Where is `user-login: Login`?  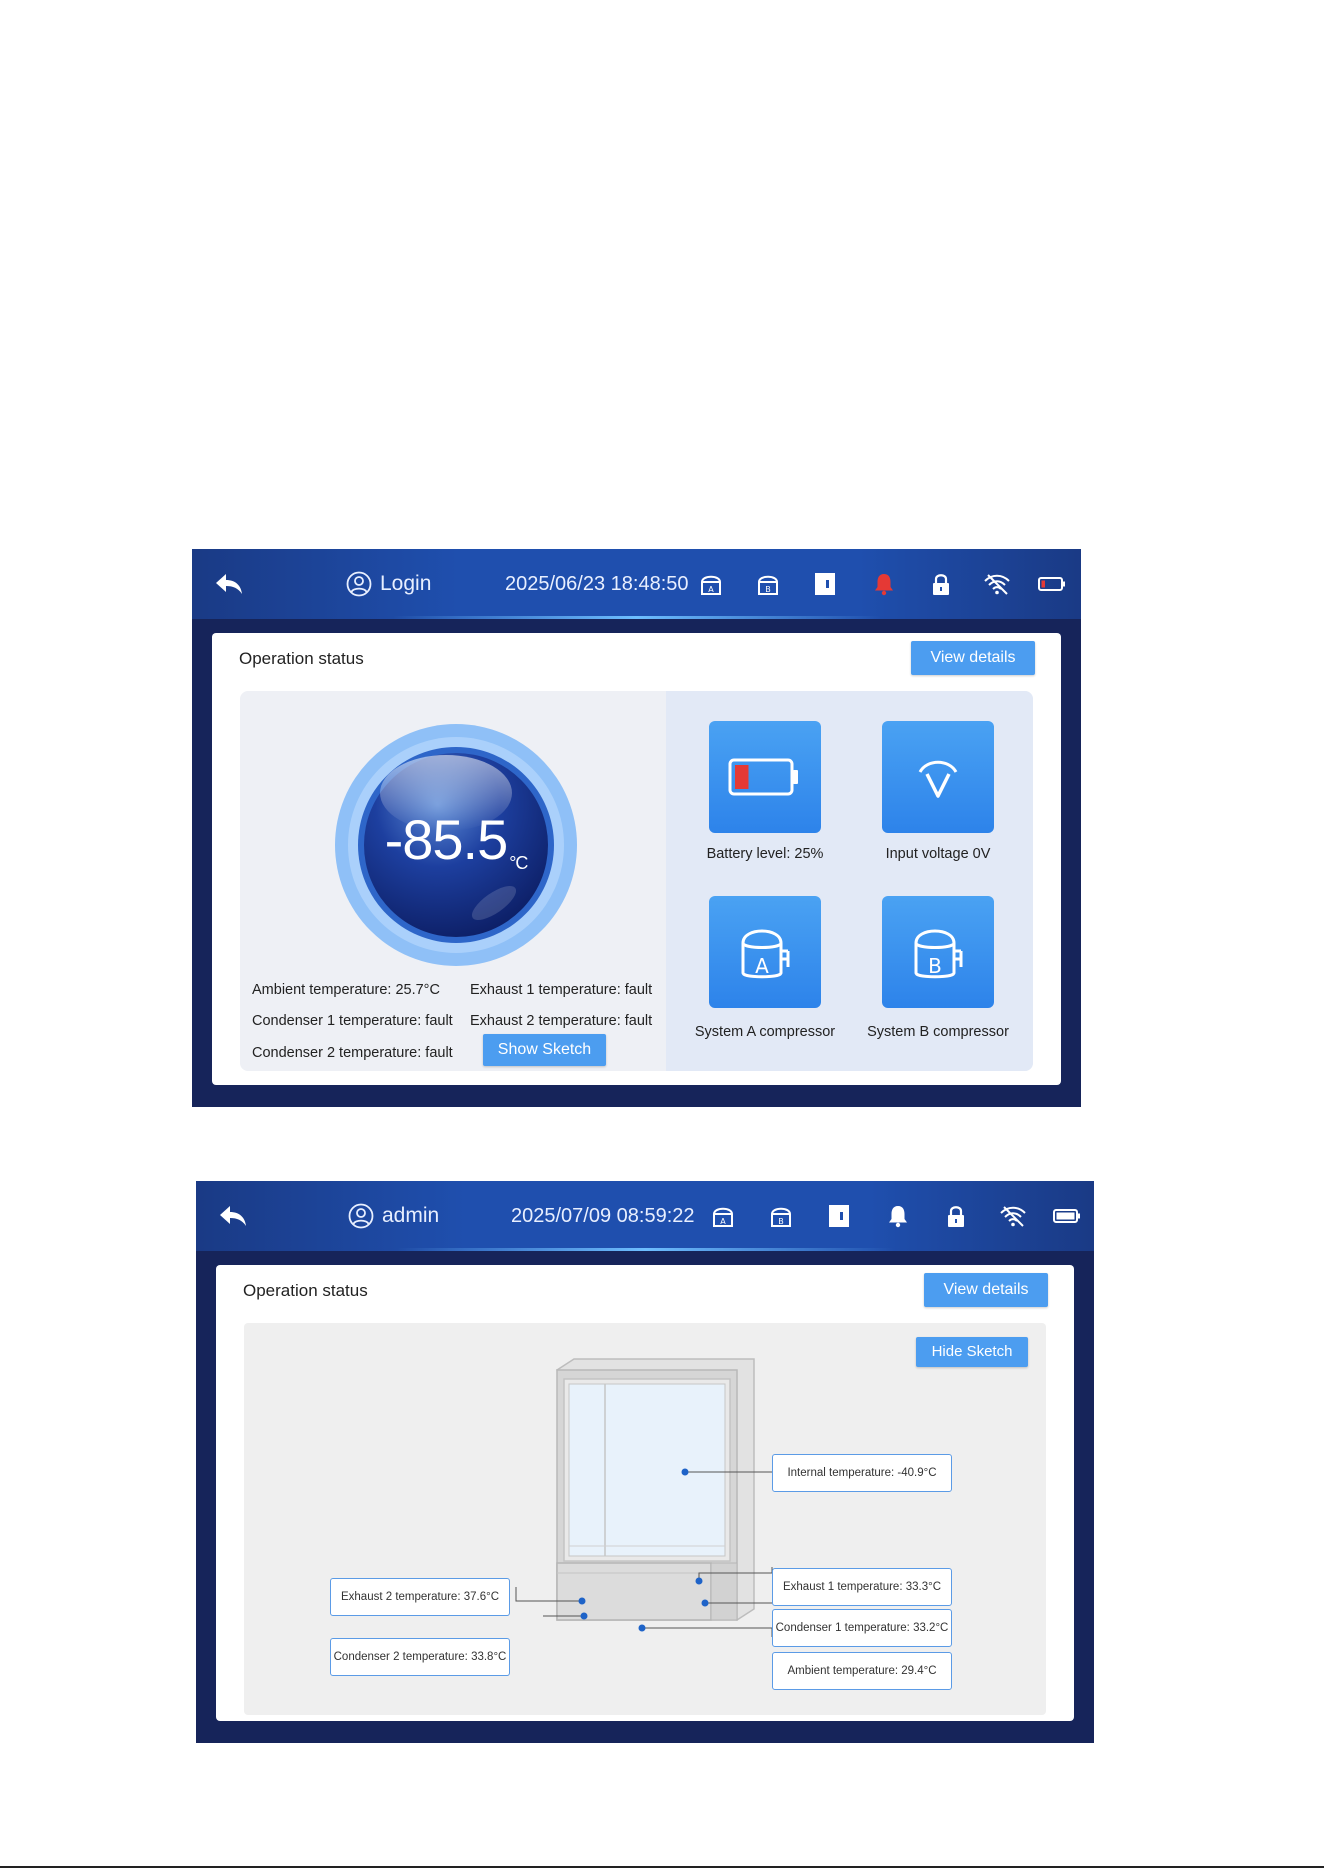
user-login: Login is located at coordinates (388, 584).